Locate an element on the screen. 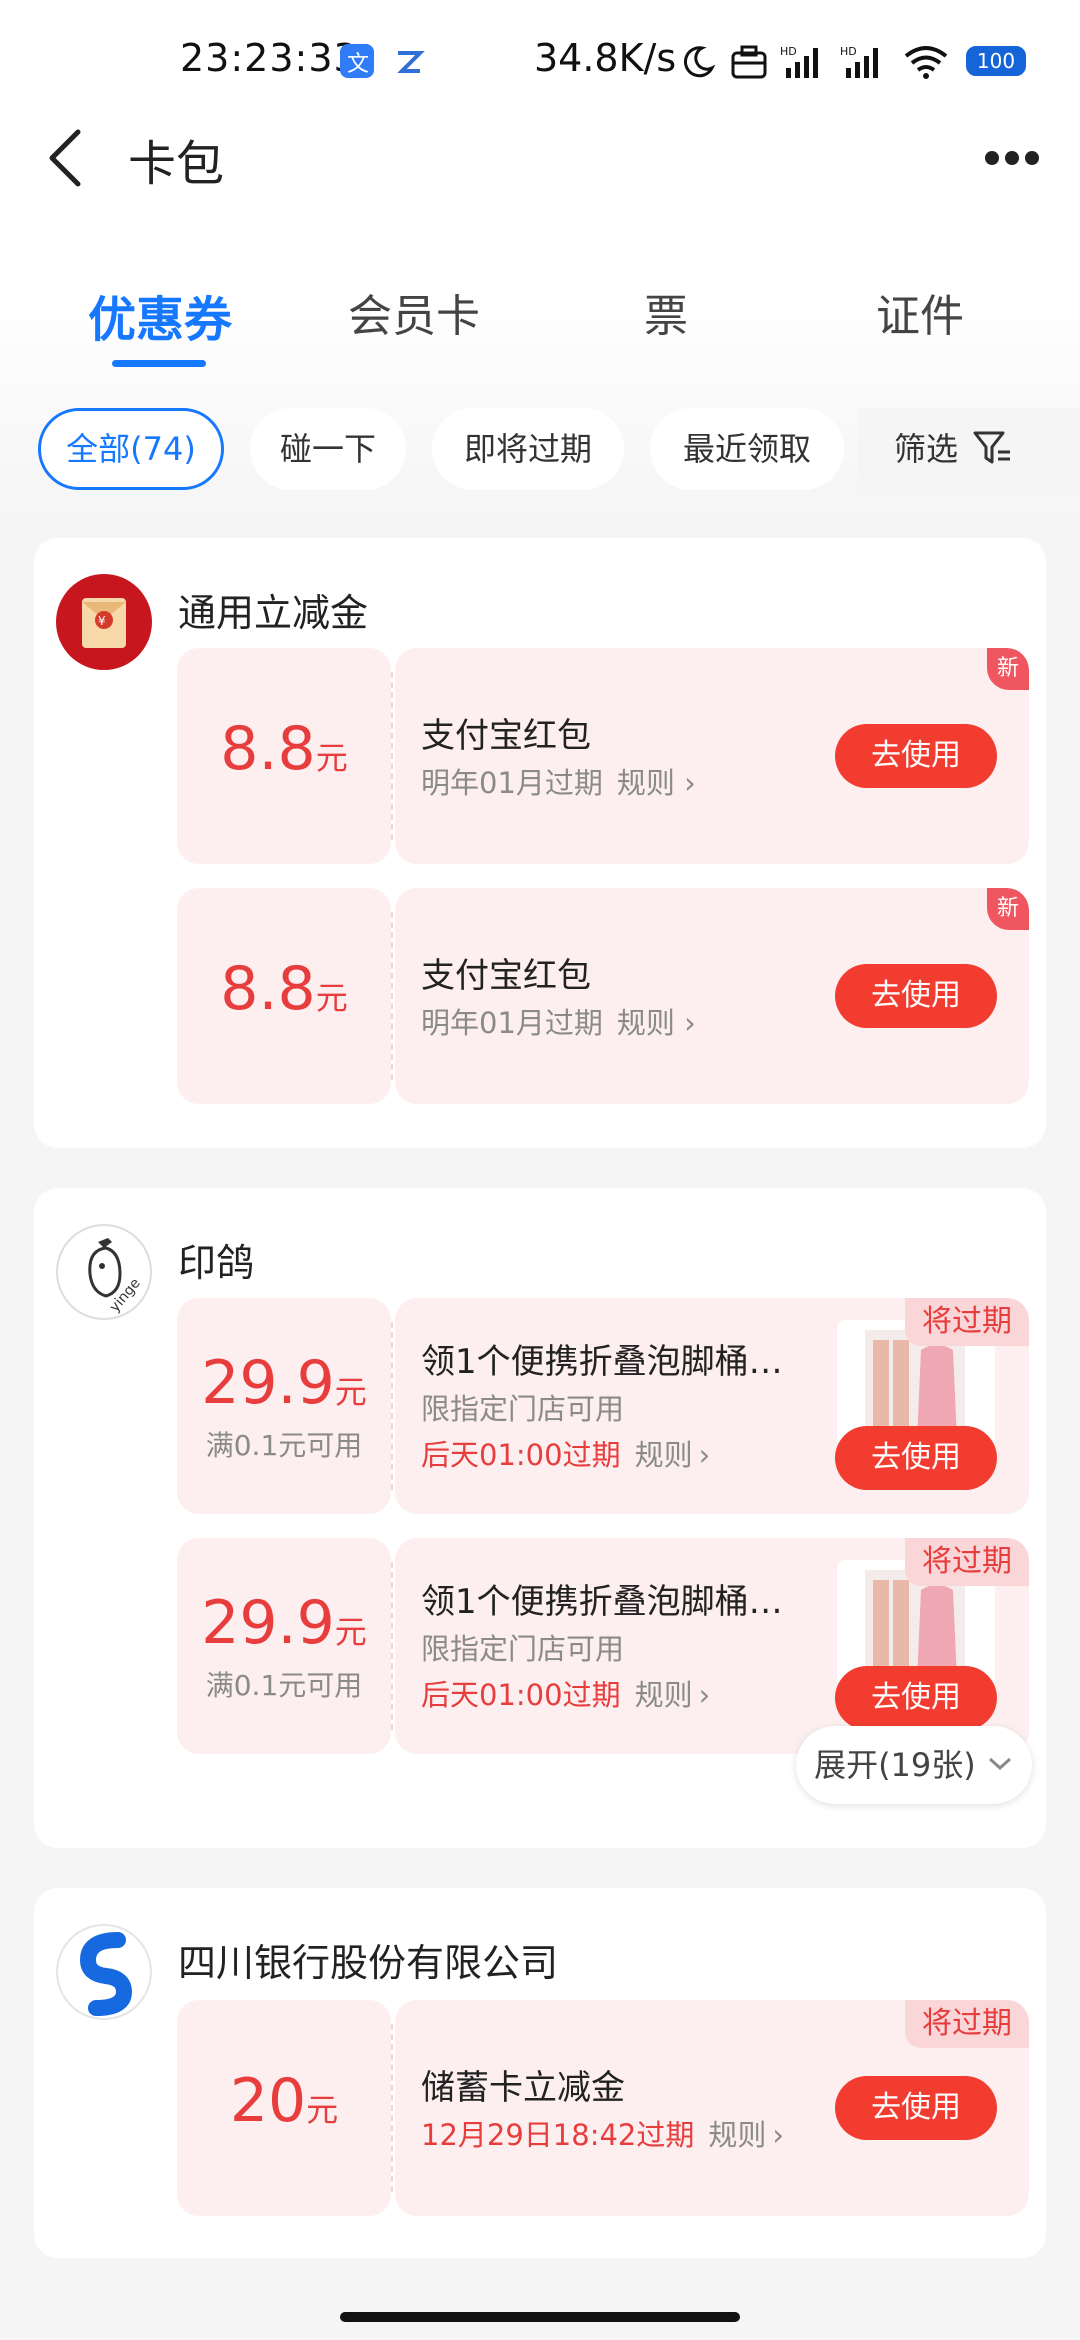 The width and height of the screenshot is (1080, 2340). tab-coupons: 优惠券 is located at coordinates (160, 315).